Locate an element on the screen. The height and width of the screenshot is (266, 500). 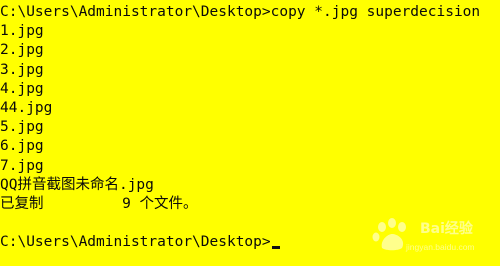
console-line-file: 44.jpg is located at coordinates (26, 107).